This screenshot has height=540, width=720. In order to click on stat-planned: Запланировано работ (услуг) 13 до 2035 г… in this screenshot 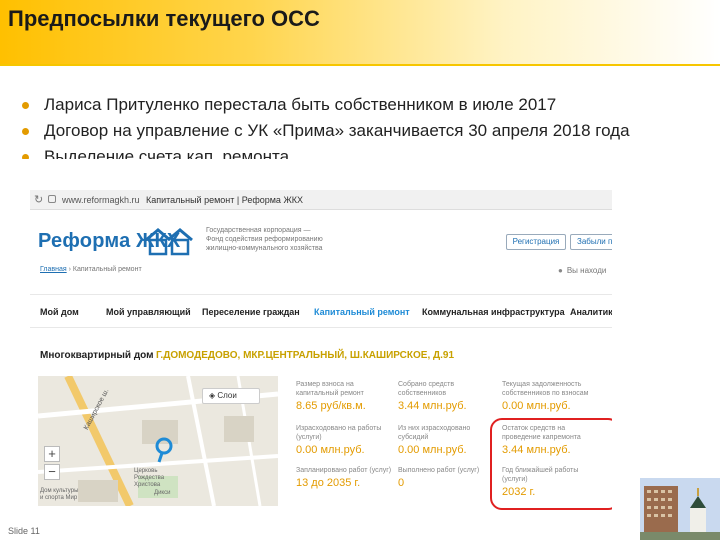, I will do `click(344, 478)`.